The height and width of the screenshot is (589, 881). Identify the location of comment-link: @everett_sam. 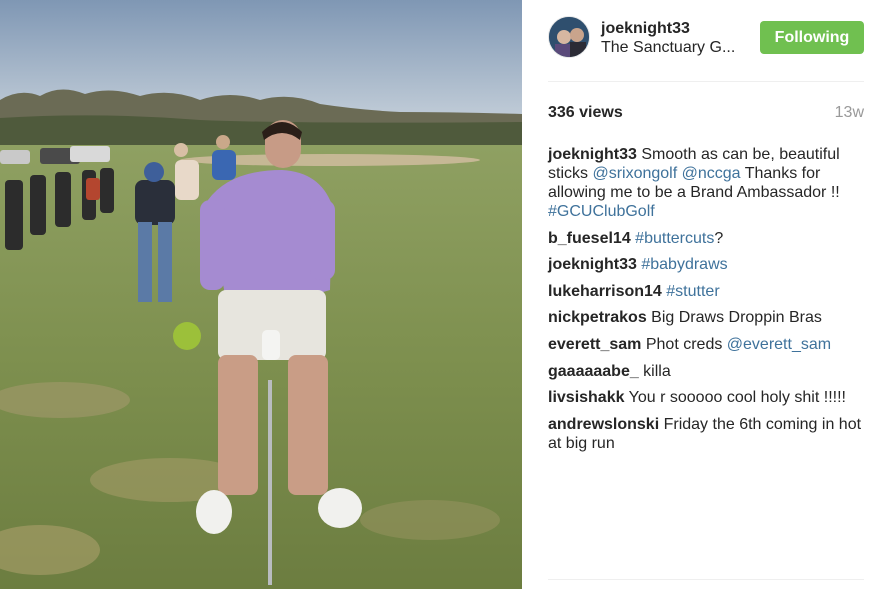
(779, 344).